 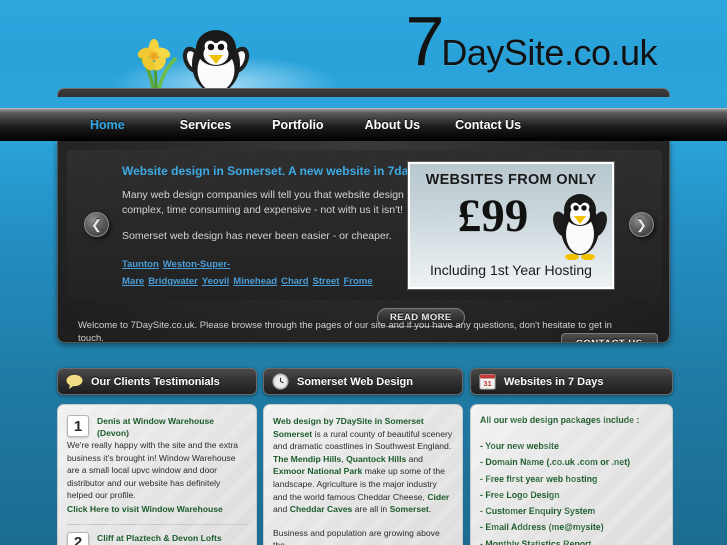 What do you see at coordinates (216, 63) in the screenshot?
I see `penguin-mascot-icon` at bounding box center [216, 63].